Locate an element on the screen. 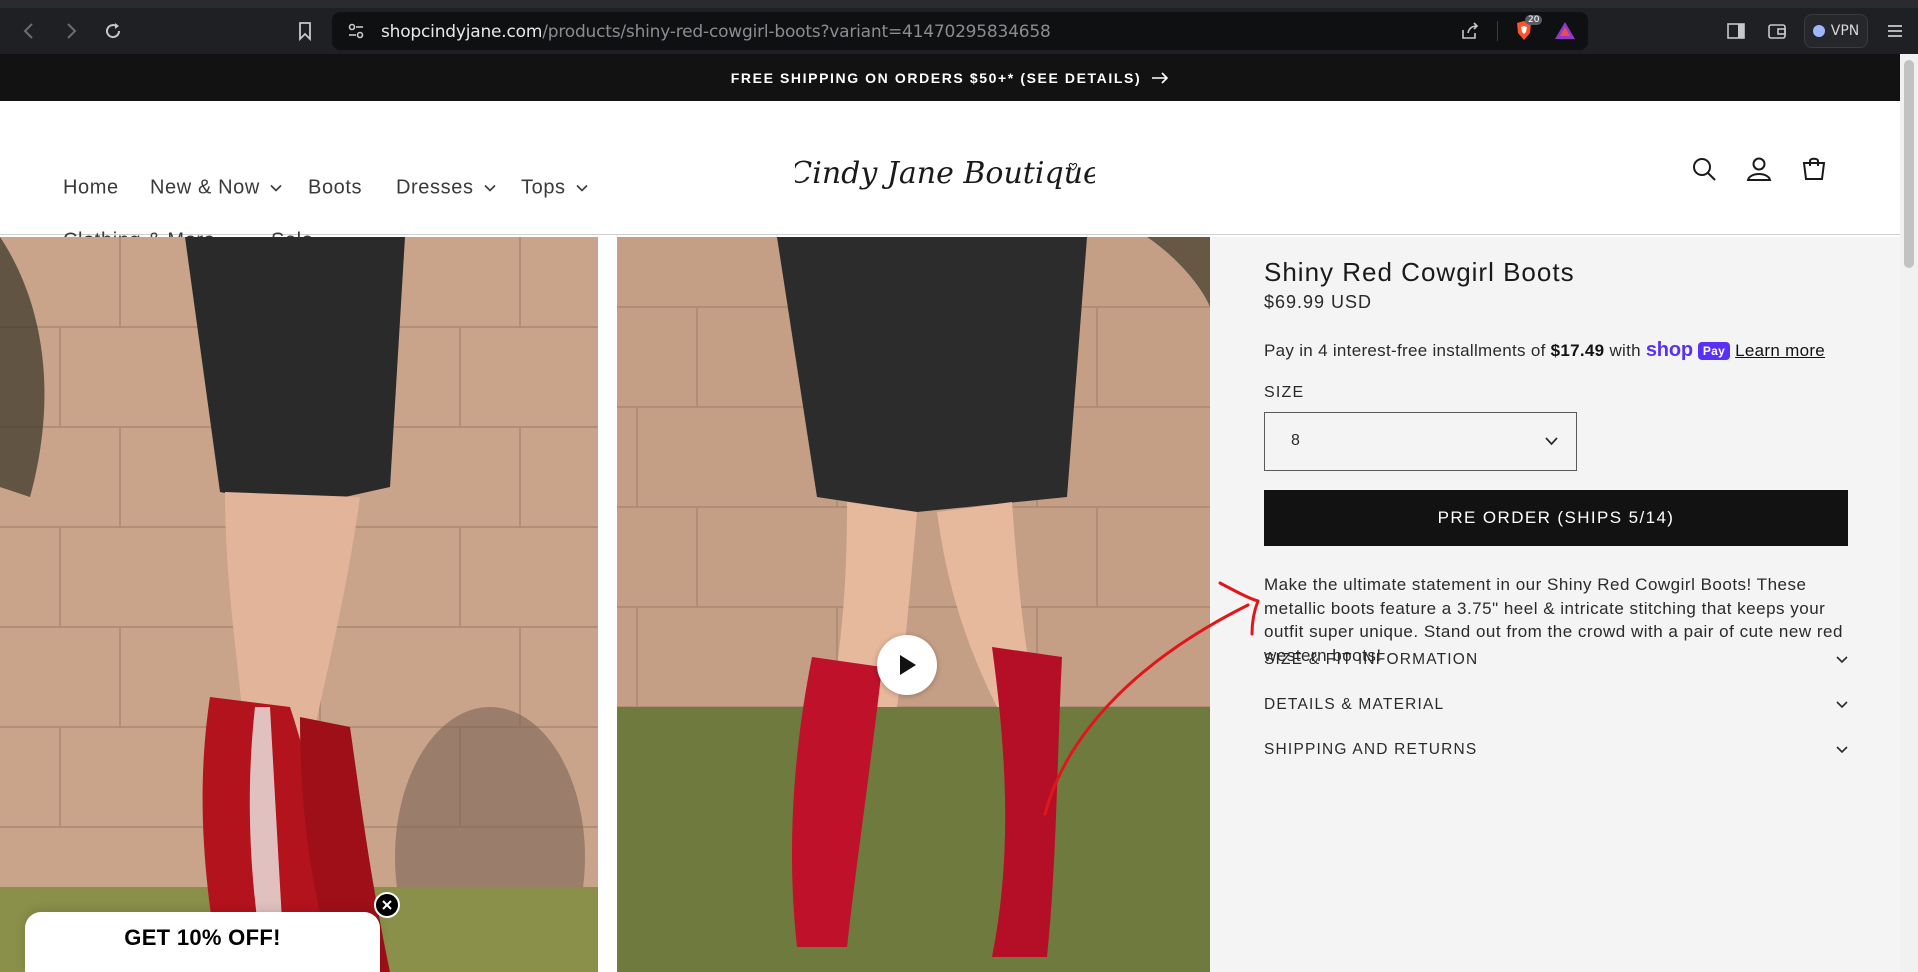  nav-item-boots: Boots is located at coordinates (335, 188).